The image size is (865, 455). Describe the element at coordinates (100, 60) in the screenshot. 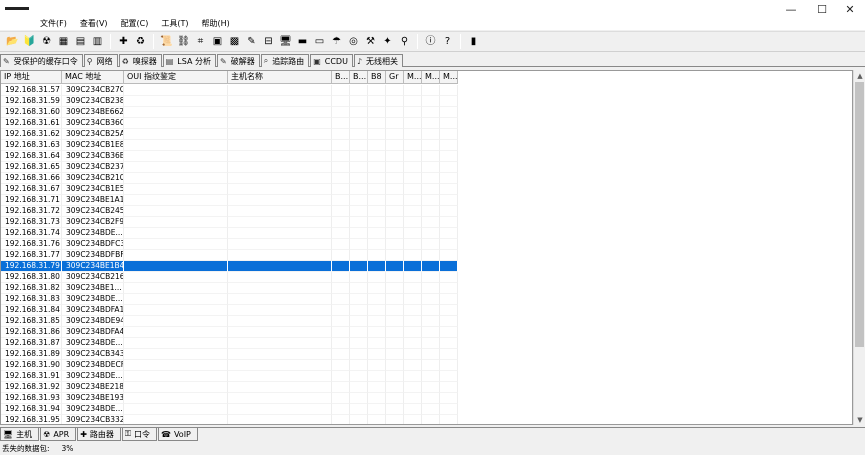

I see `tab-network: ⚲ 网络` at that location.